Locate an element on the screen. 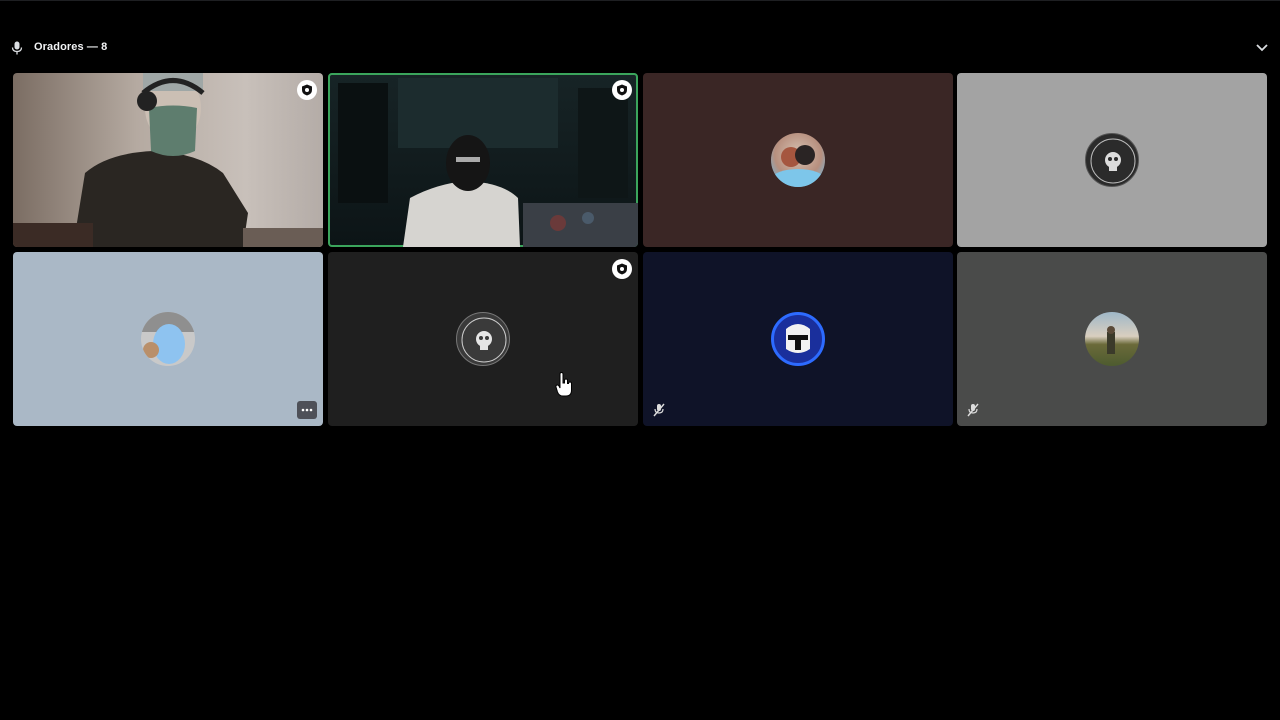 Image resolution: width=1280 pixels, height=720 pixels. landscape-avatar is located at coordinates (1112, 339).